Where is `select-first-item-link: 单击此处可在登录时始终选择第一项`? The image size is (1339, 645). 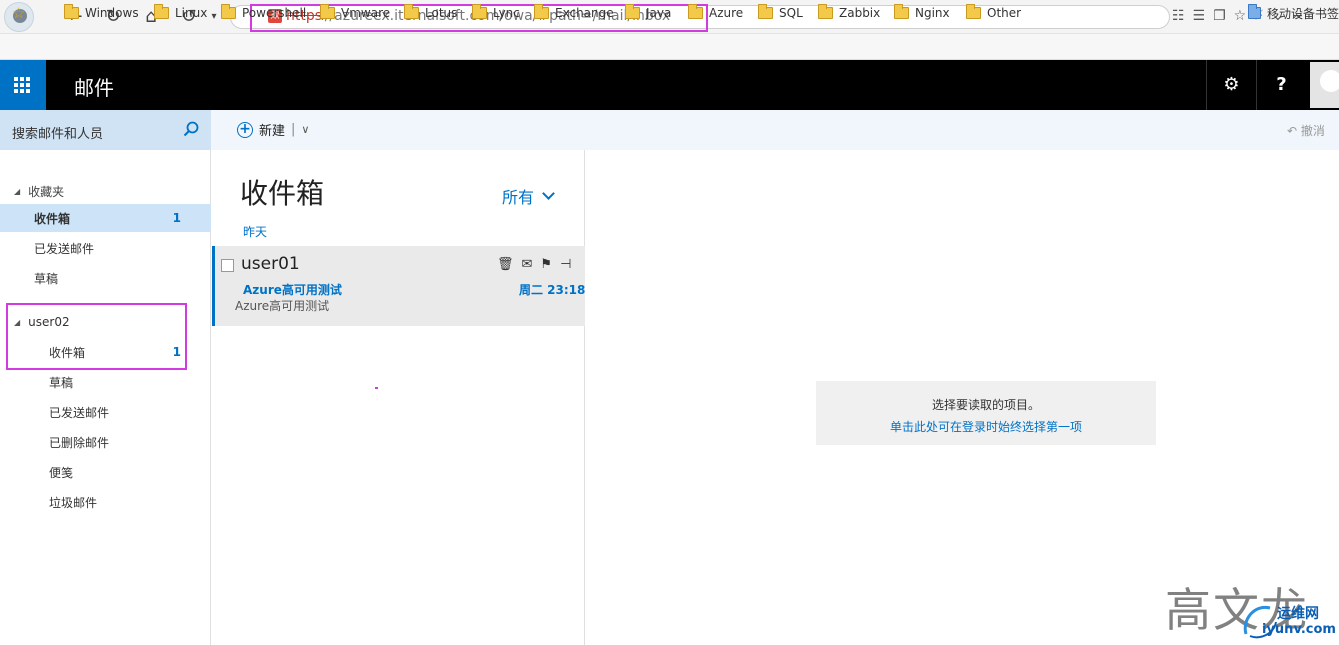 select-first-item-link: 单击此处可在登录时始终选择第一项 is located at coordinates (986, 426).